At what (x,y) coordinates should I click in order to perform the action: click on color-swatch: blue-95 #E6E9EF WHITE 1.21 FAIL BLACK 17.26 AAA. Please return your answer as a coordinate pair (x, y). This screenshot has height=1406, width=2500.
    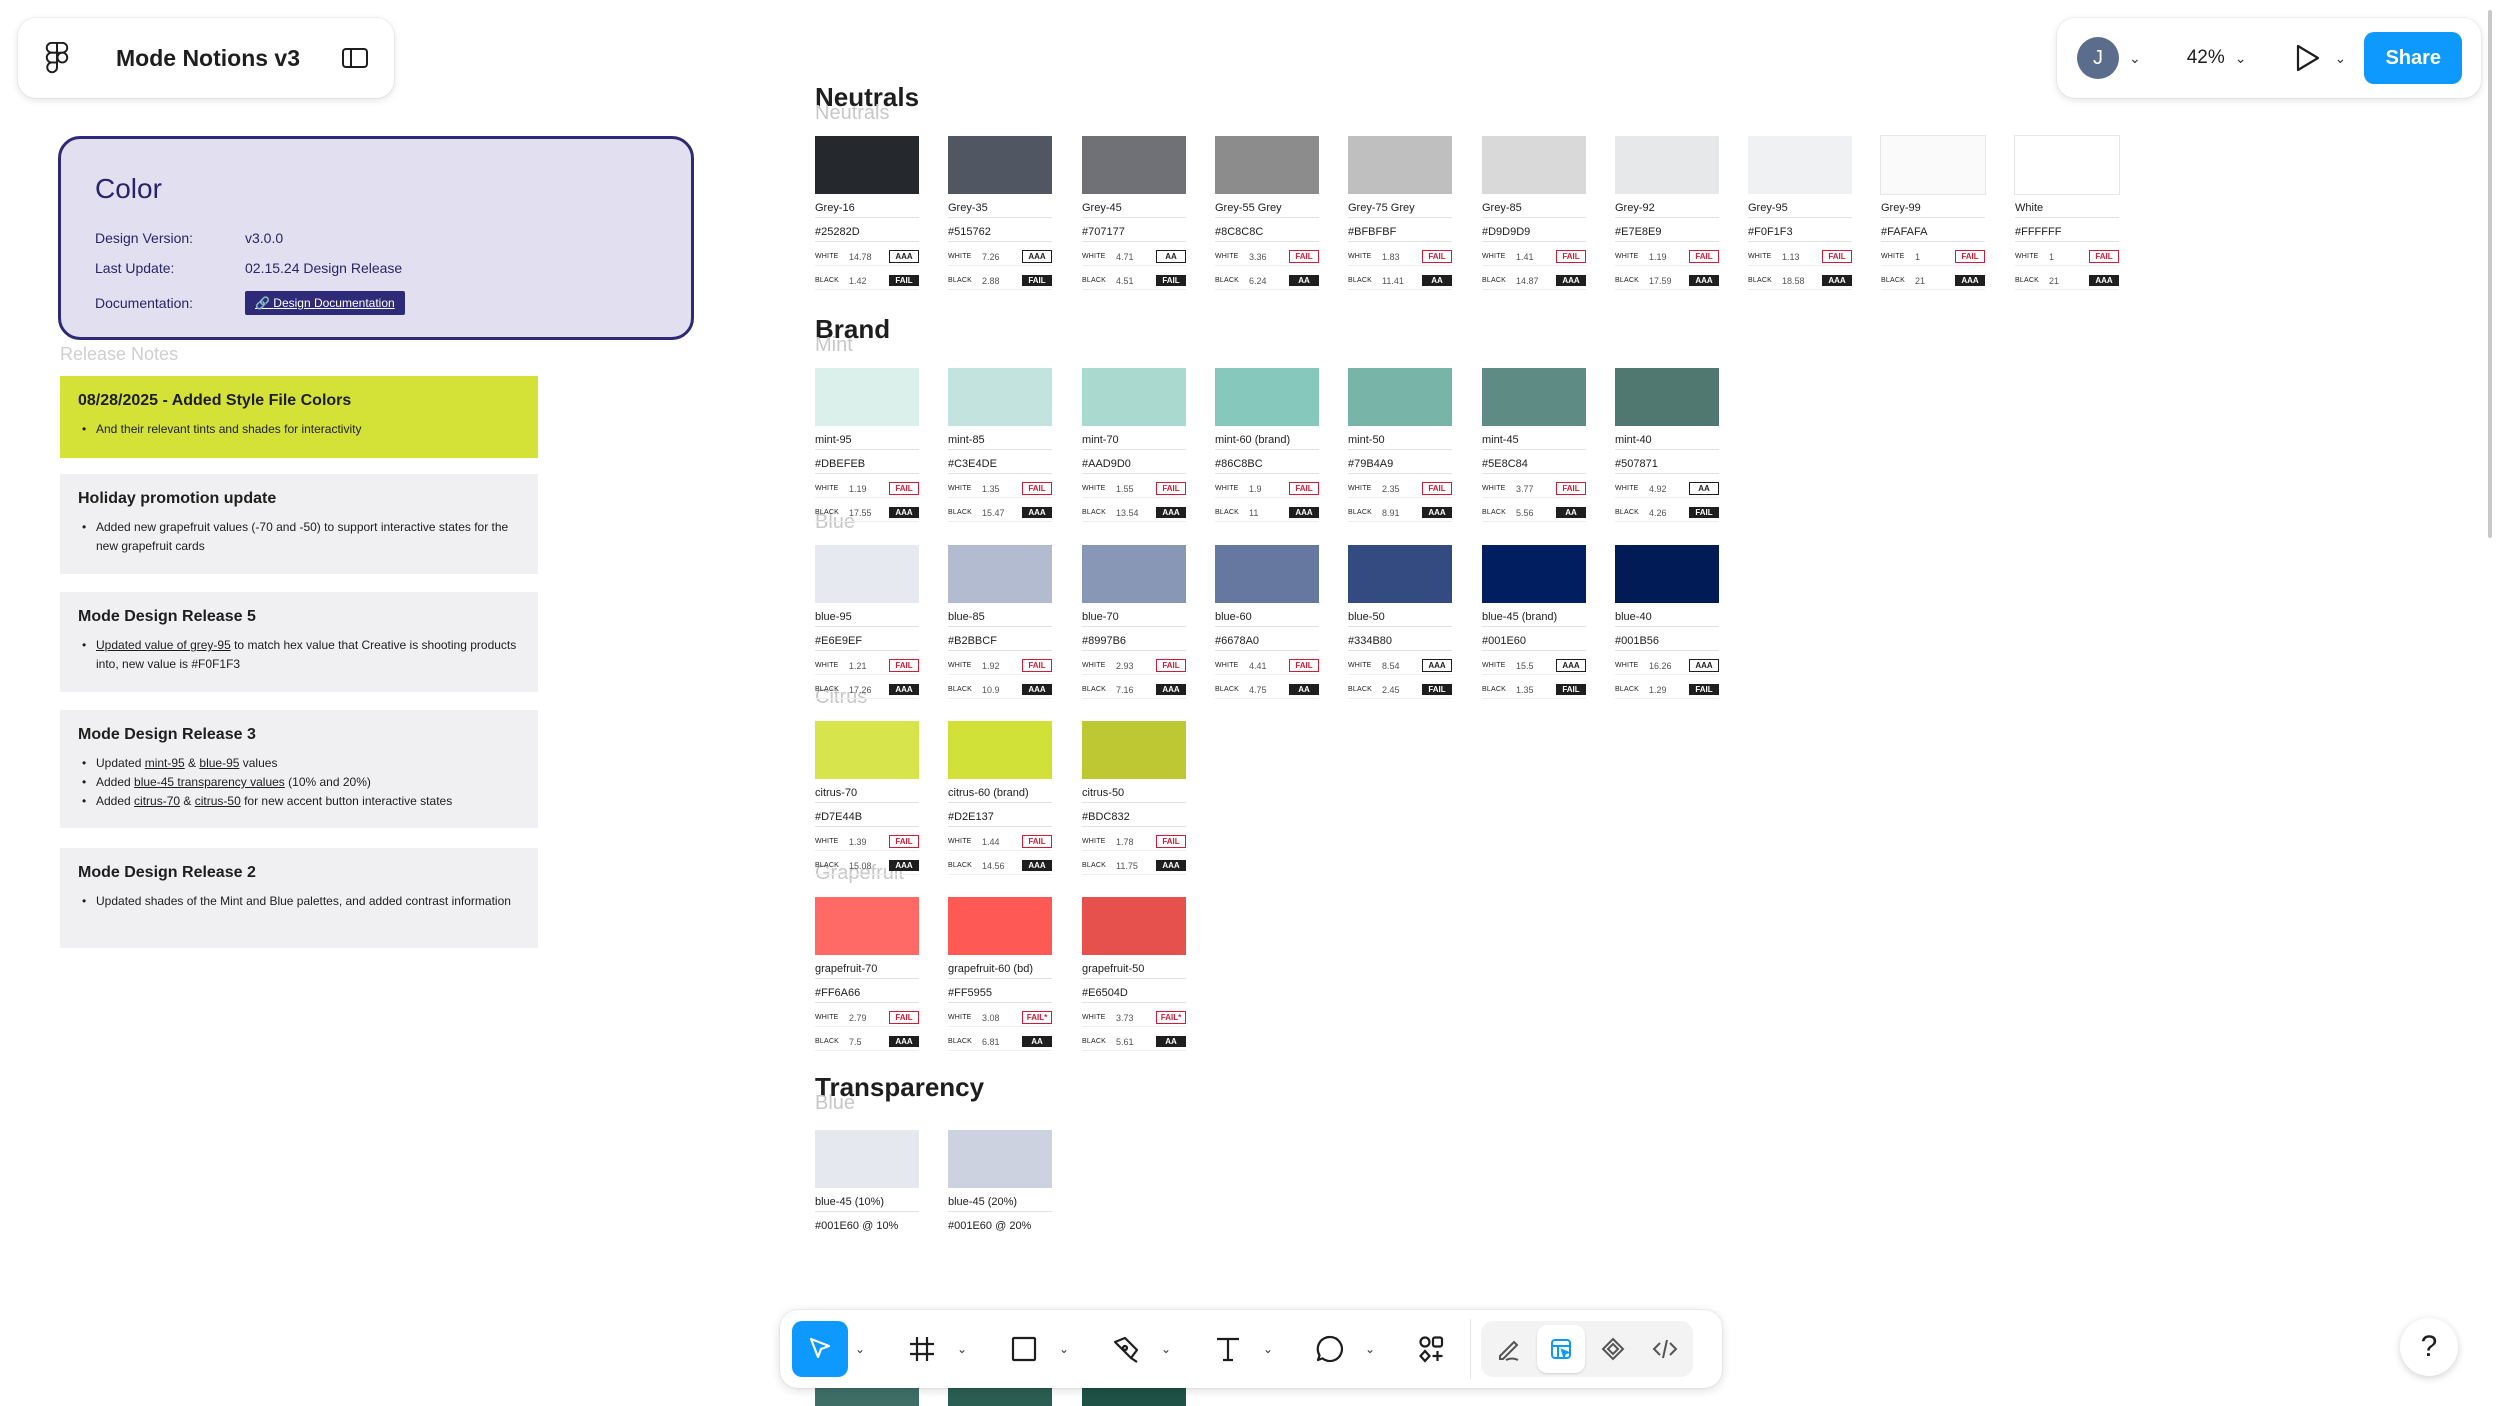
    Looking at the image, I should click on (867, 622).